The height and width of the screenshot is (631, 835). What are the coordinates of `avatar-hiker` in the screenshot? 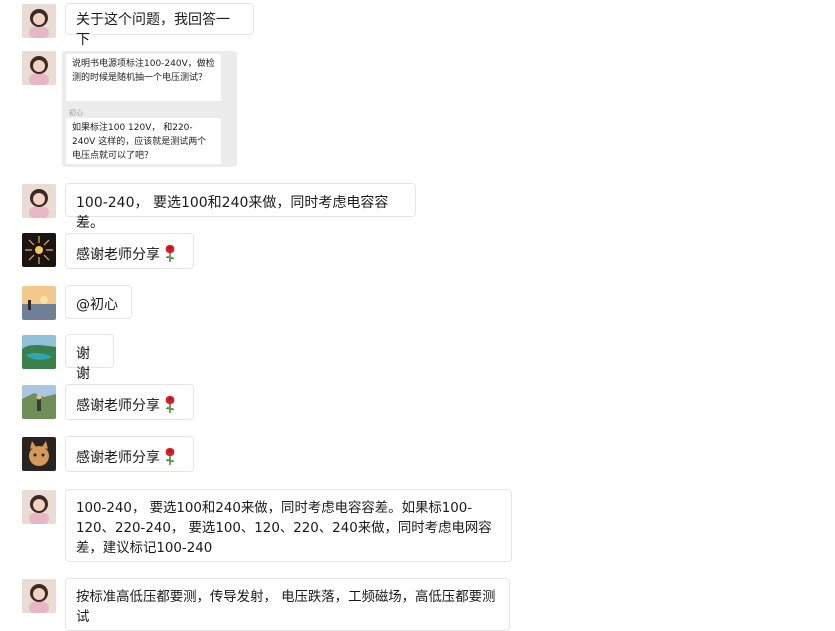 It's located at (39, 402).